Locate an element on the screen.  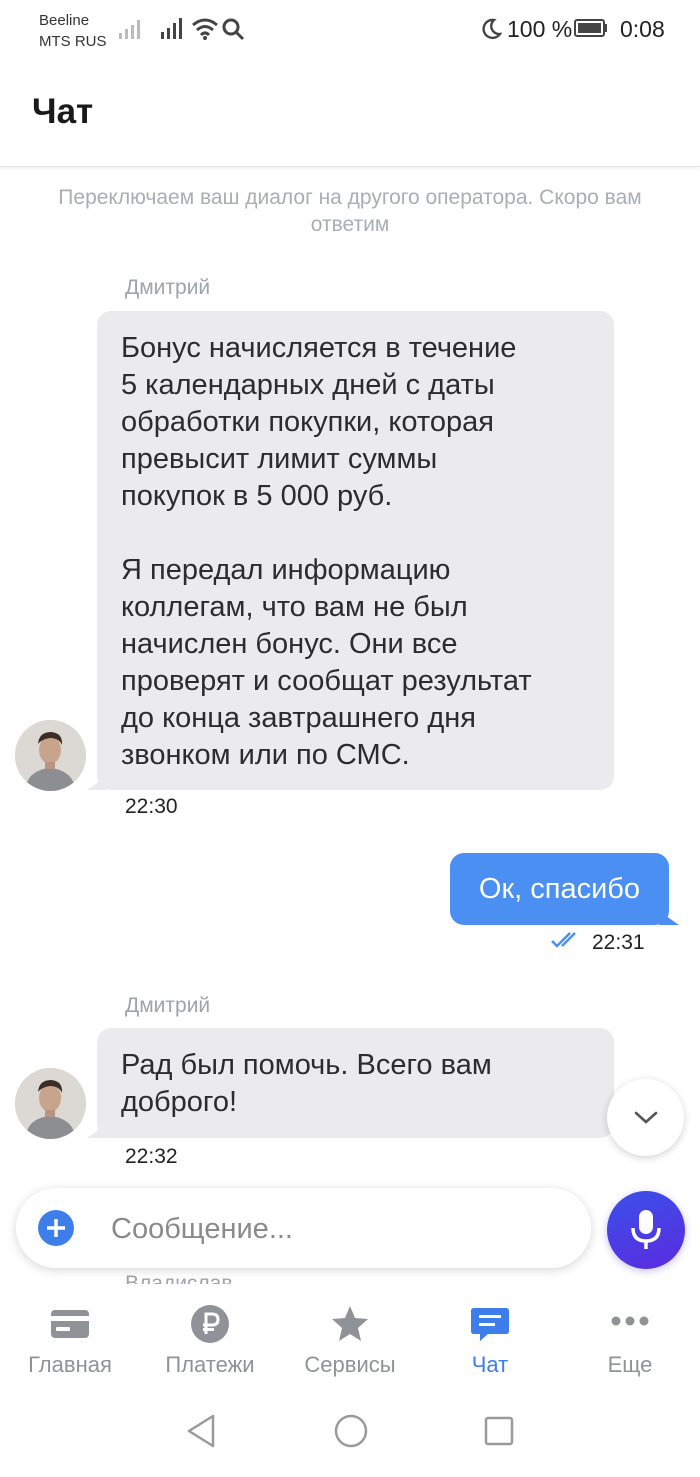
message-composer is located at coordinates (303, 1228).